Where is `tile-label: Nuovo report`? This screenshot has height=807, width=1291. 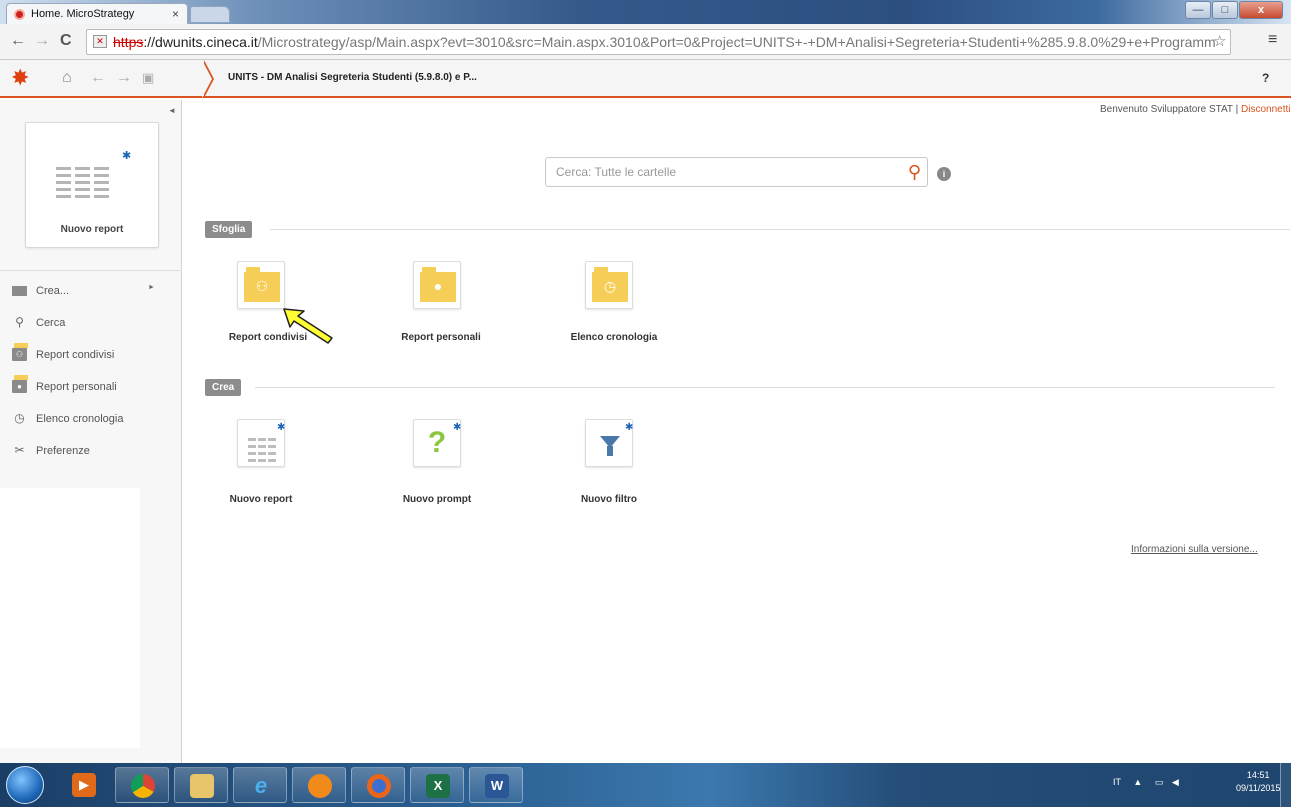 tile-label: Nuovo report is located at coordinates (261, 499).